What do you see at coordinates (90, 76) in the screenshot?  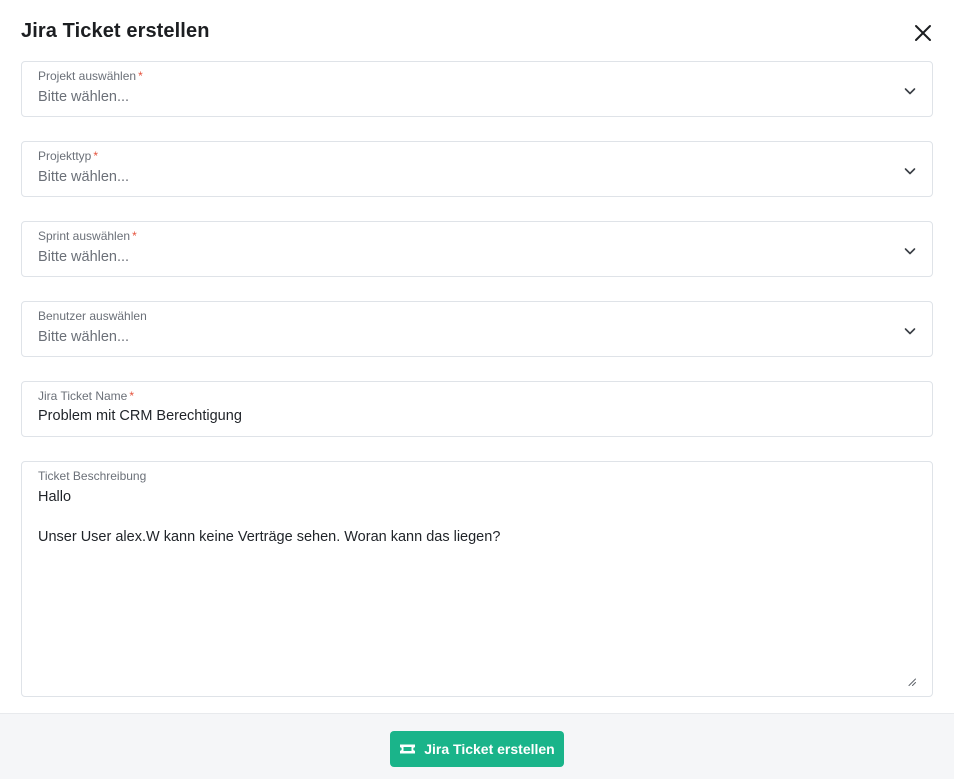 I see `project-select-label: Projekt auswählen *` at bounding box center [90, 76].